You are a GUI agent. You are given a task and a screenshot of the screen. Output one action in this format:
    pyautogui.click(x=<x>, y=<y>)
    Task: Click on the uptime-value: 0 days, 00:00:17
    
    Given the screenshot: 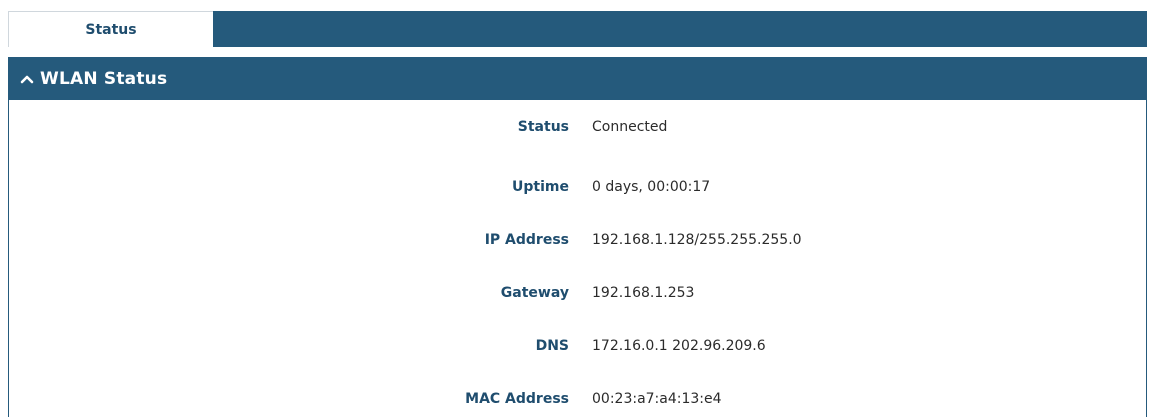 What is the action you would take?
    pyautogui.click(x=651, y=187)
    